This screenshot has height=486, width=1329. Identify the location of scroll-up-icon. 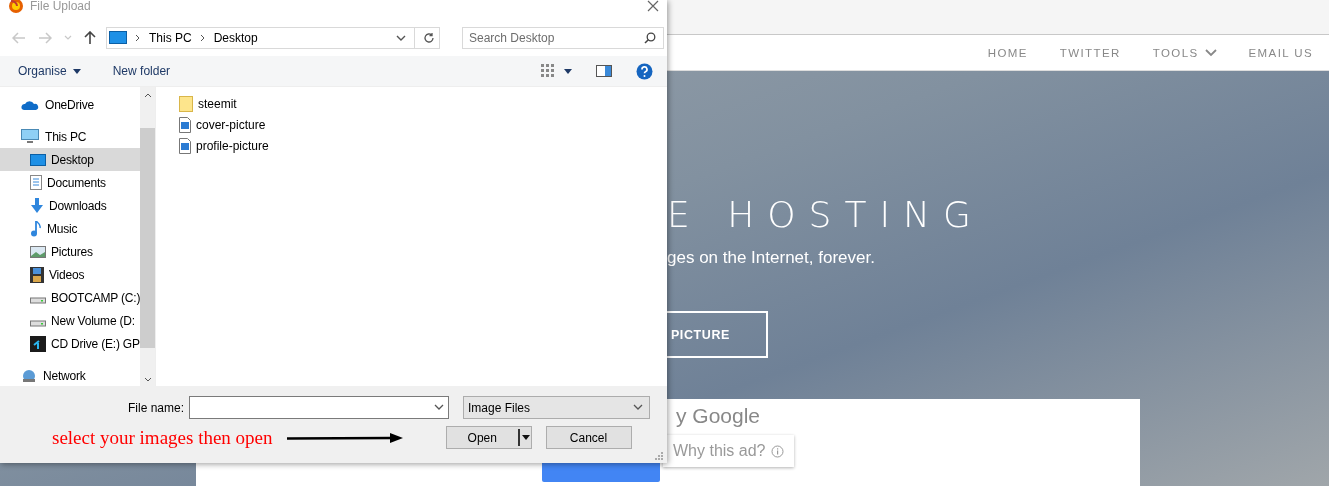
(147, 95).